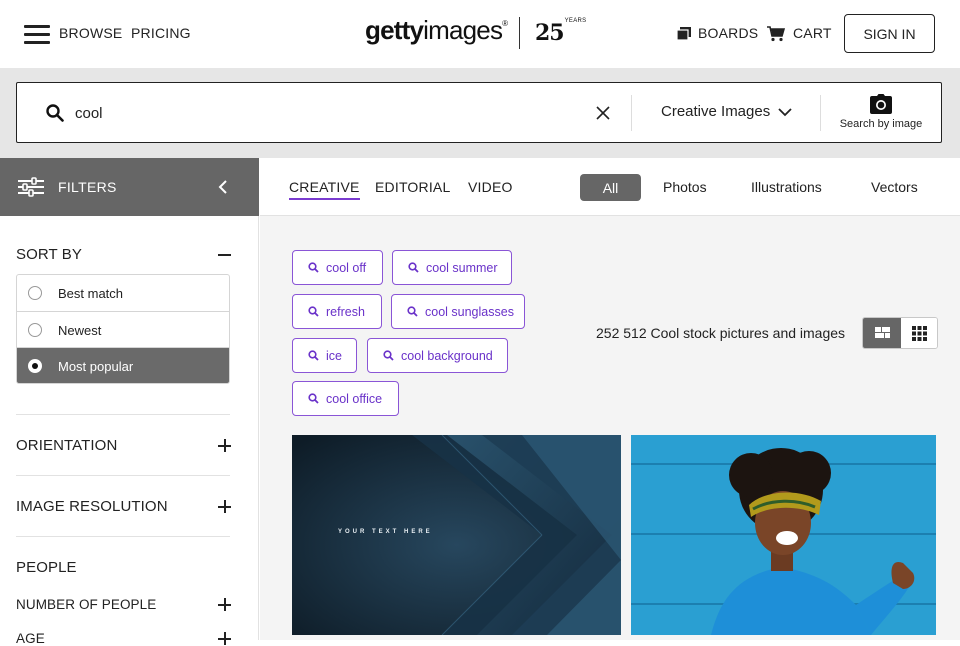 The height and width of the screenshot is (646, 960). I want to click on chevron-down-icon, so click(785, 112).